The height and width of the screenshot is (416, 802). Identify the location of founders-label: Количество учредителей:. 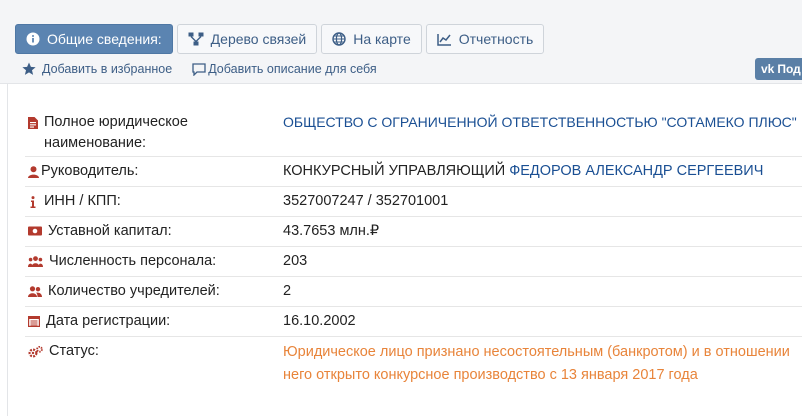
(134, 291).